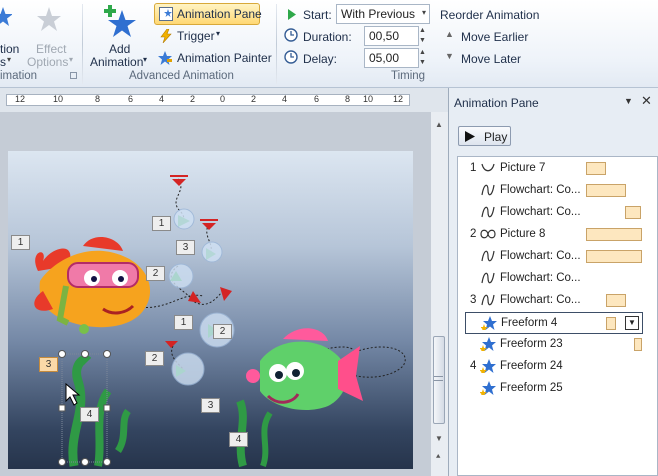 This screenshot has height=476, width=658. Describe the element at coordinates (554, 323) in the screenshot. I see `animation-list-item-selected: Freeform 4 ▼` at that location.